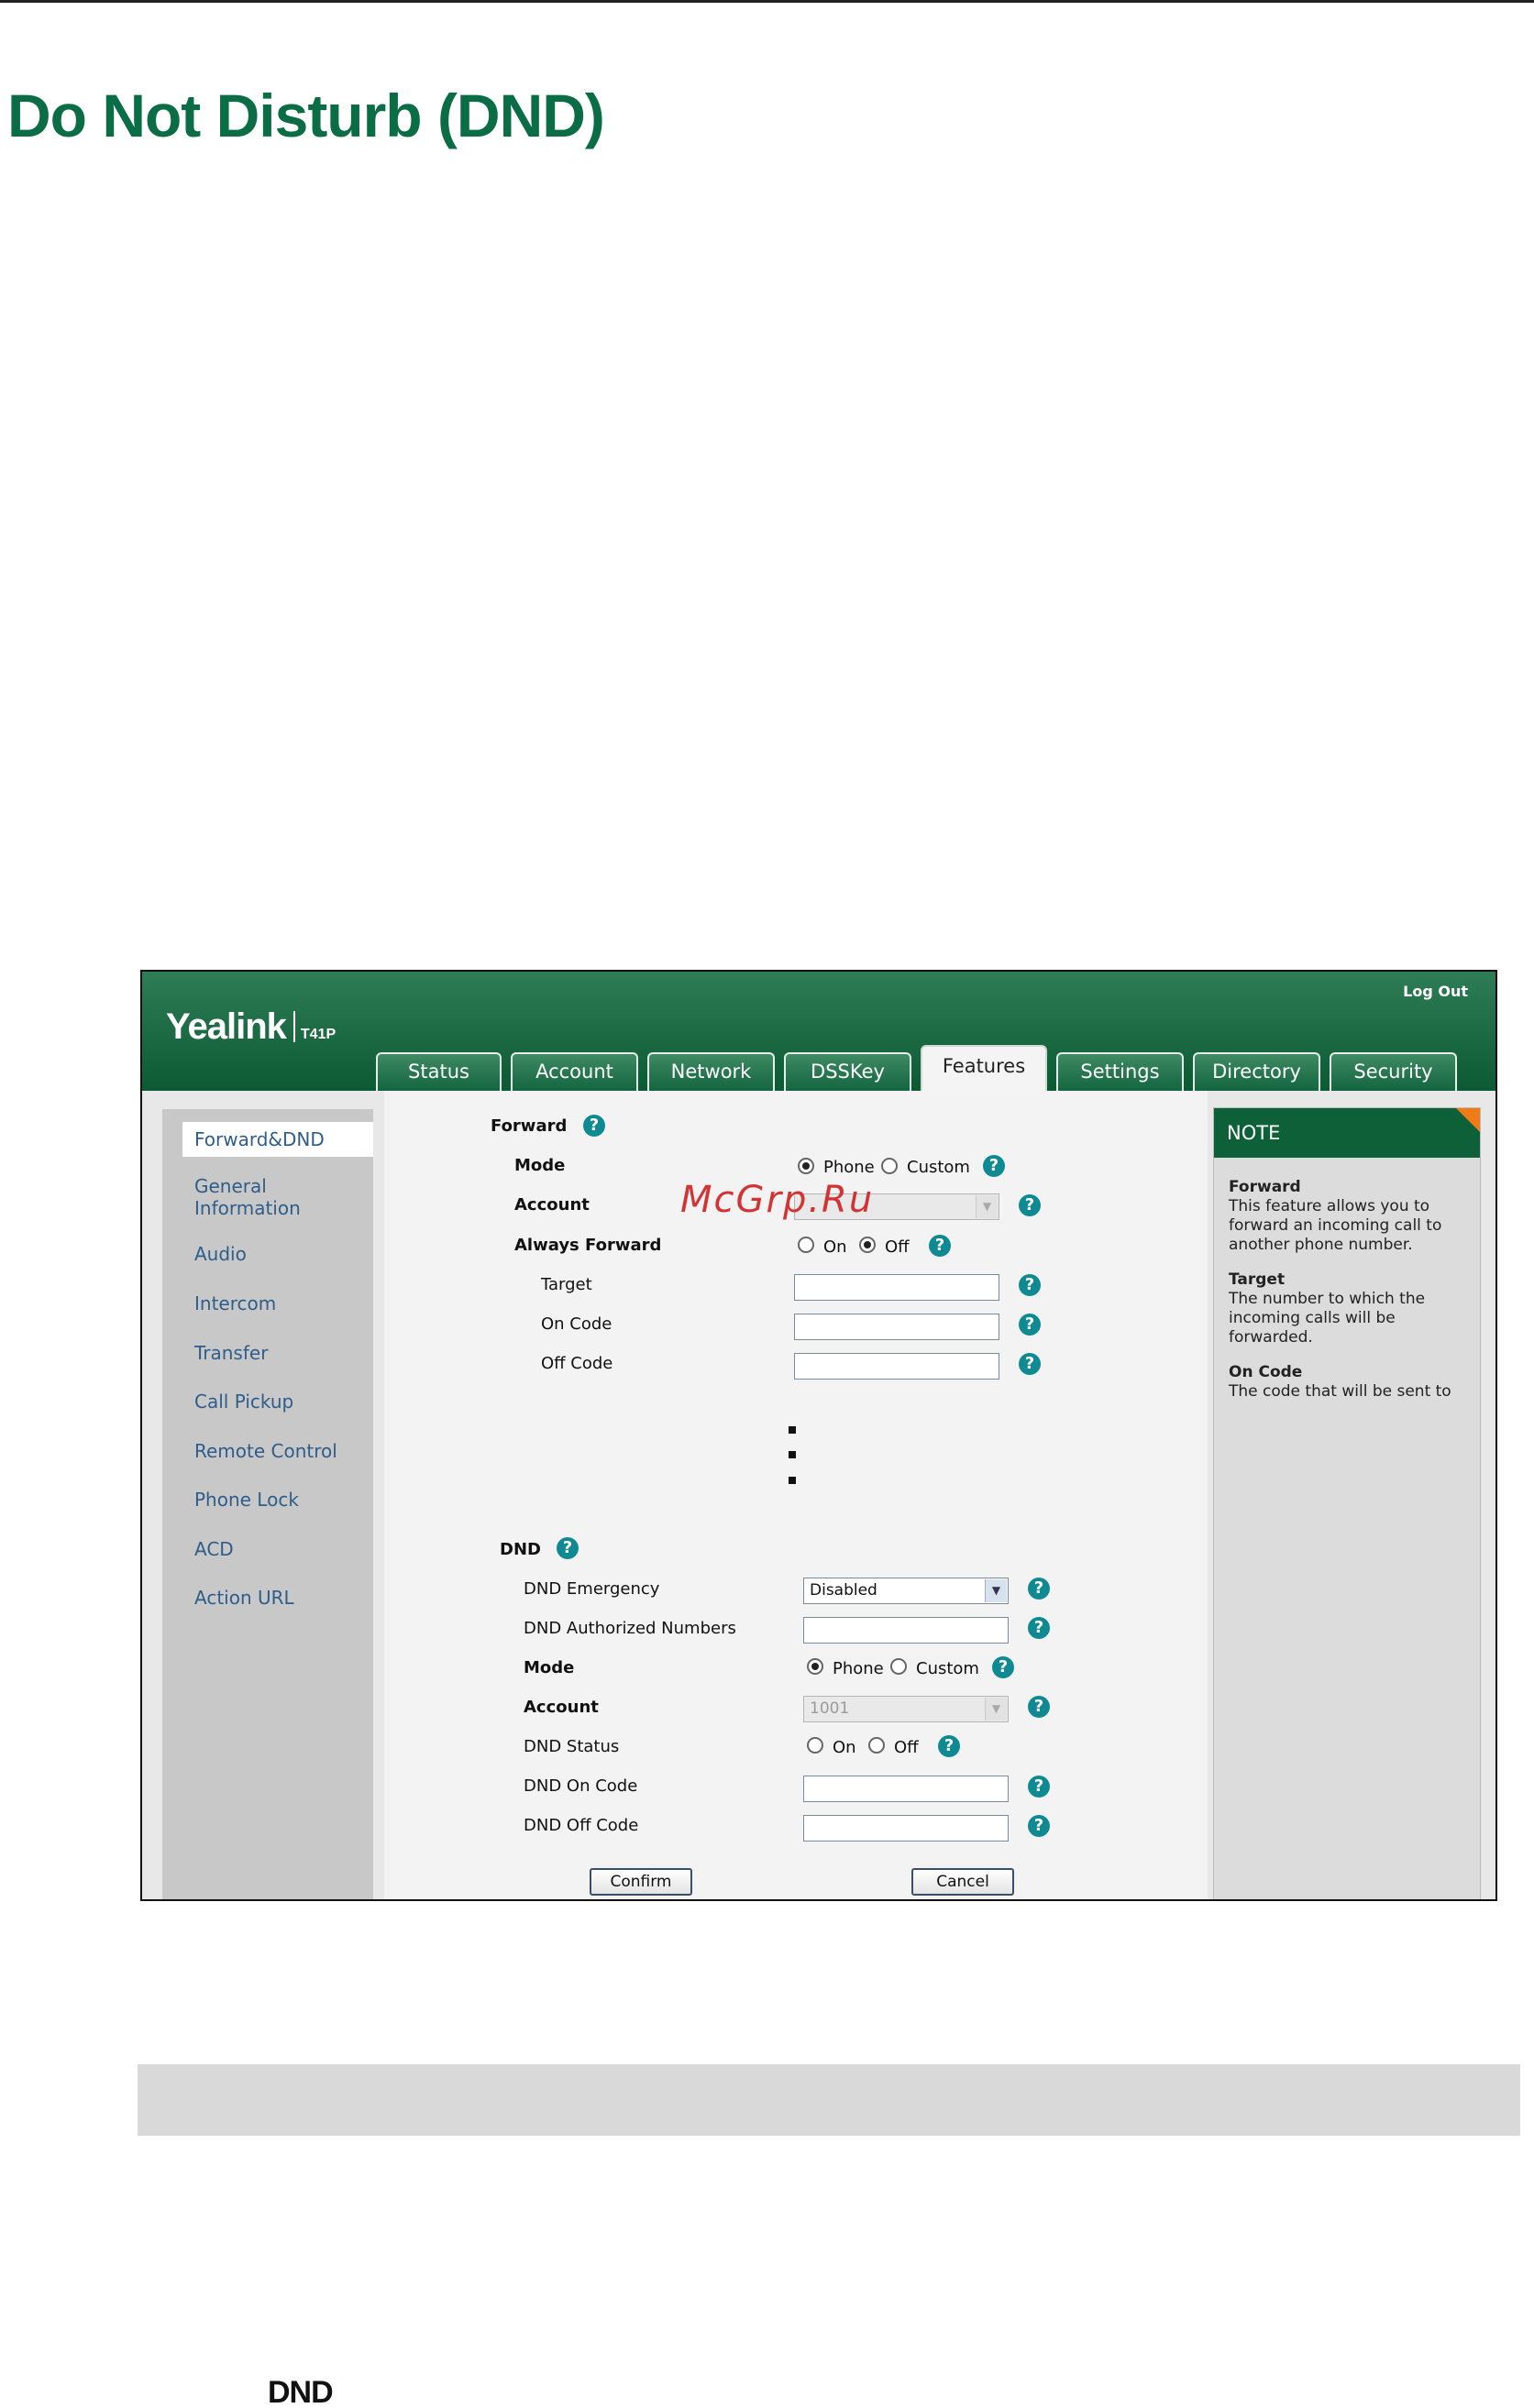 Image resolution: width=1534 pixels, height=2408 pixels. What do you see at coordinates (520, 1549) in the screenshot?
I see `dnd-section-title: DND` at bounding box center [520, 1549].